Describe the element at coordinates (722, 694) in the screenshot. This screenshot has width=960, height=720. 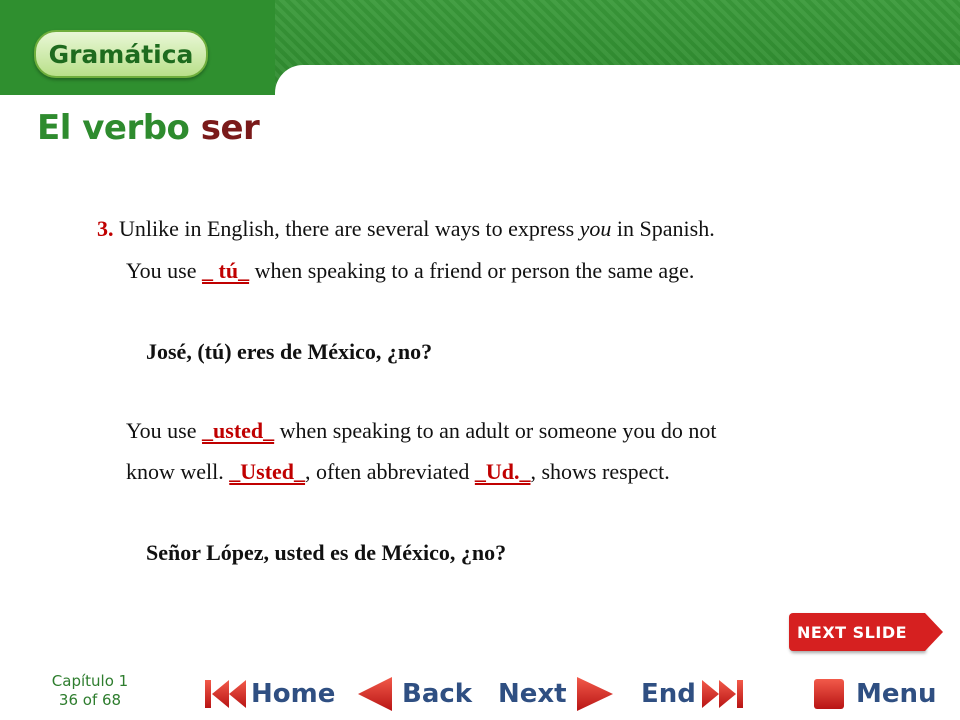
I see `last-page-icon` at that location.